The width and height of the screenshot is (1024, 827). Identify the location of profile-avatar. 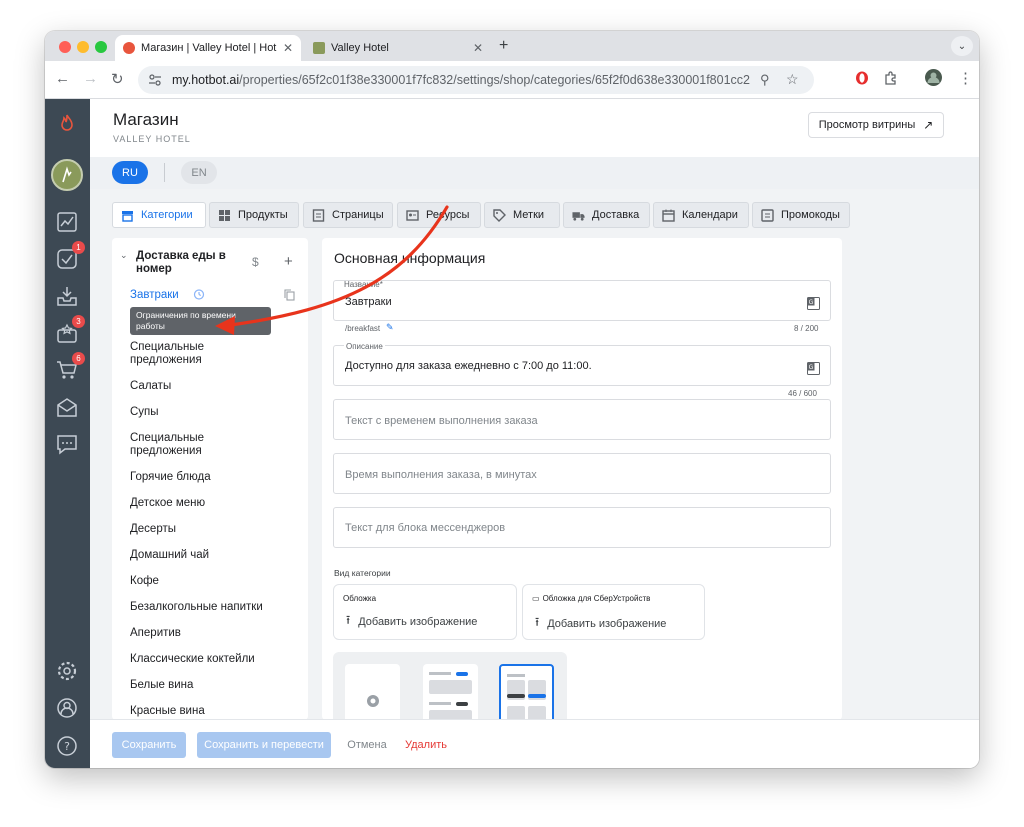
(933, 79).